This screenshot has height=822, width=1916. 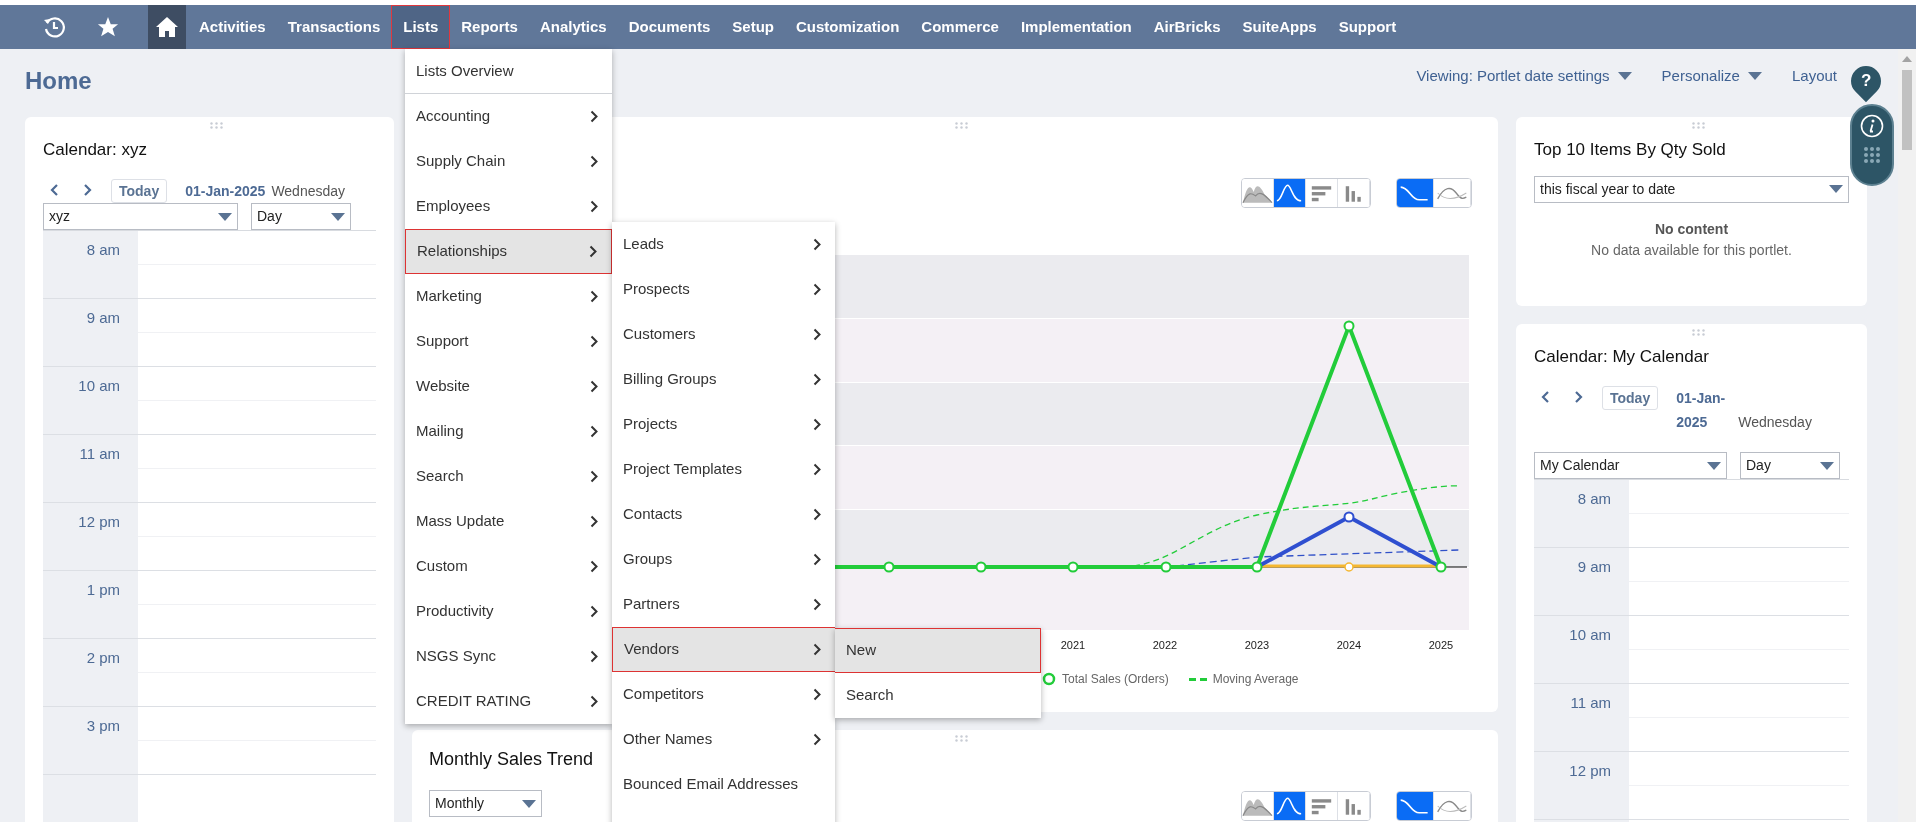 What do you see at coordinates (1622, 357) in the screenshot?
I see `portlet-title: Calendar: My Calendar` at bounding box center [1622, 357].